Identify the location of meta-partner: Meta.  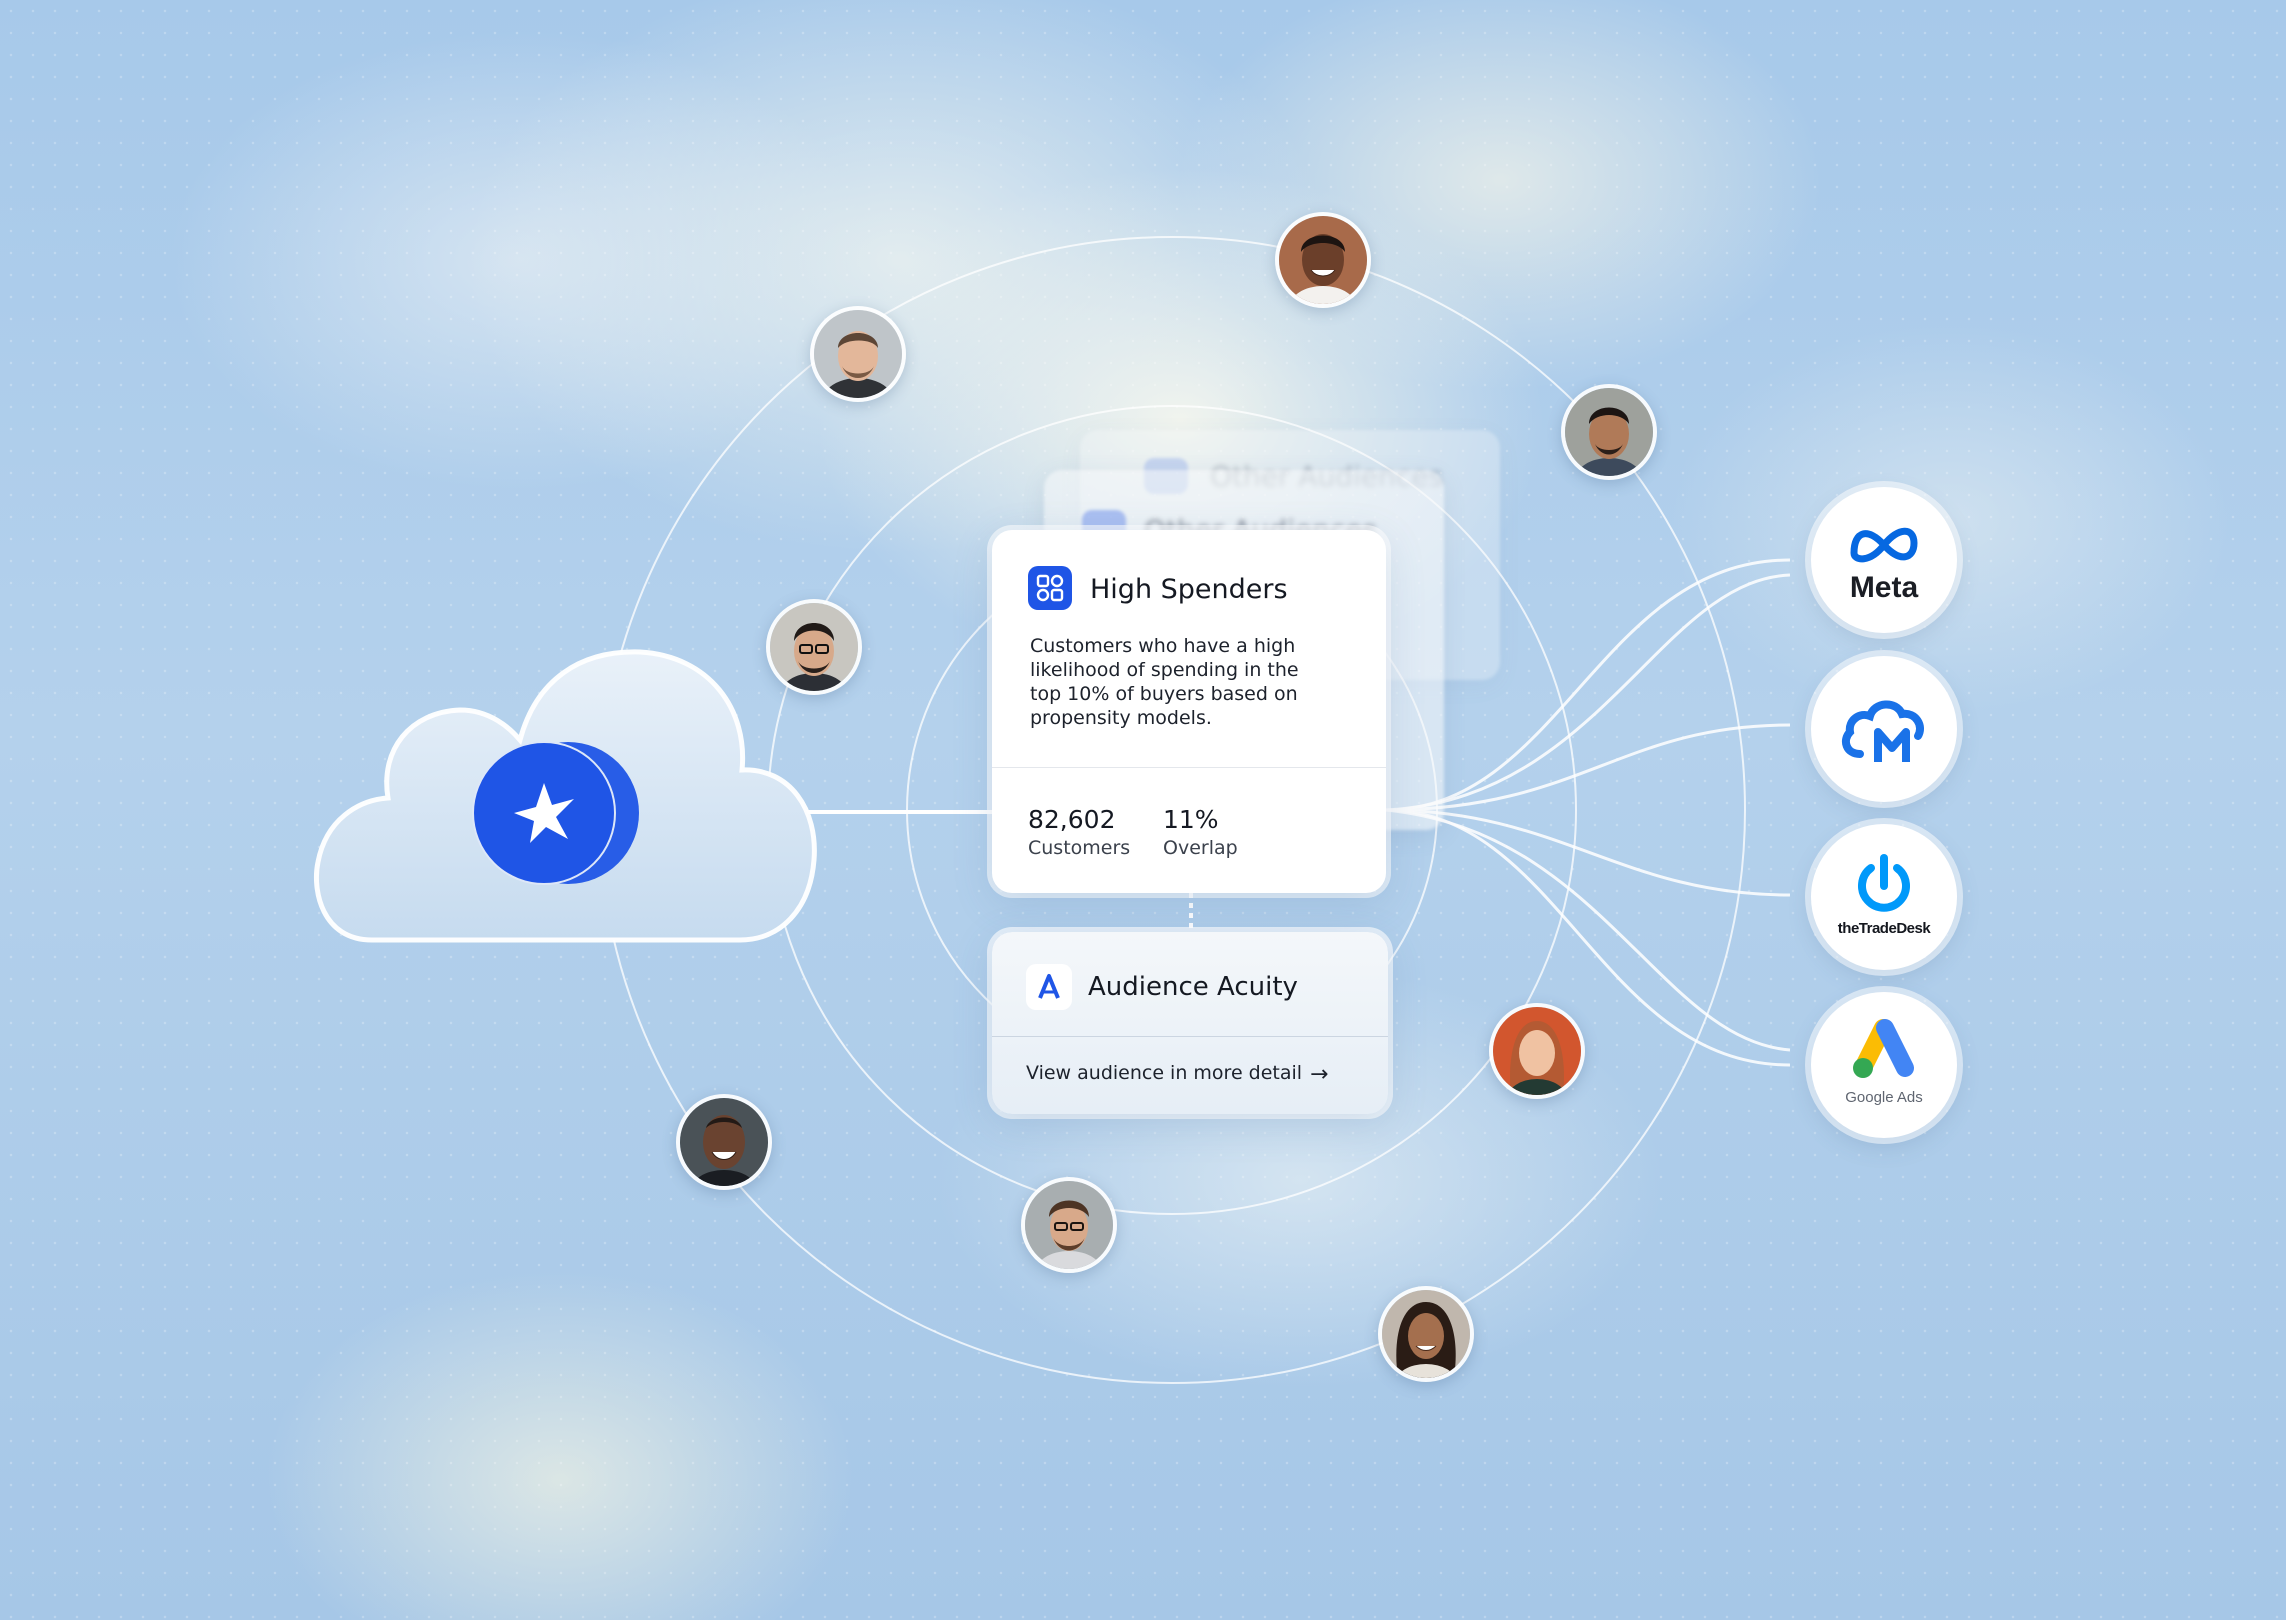
(1884, 560).